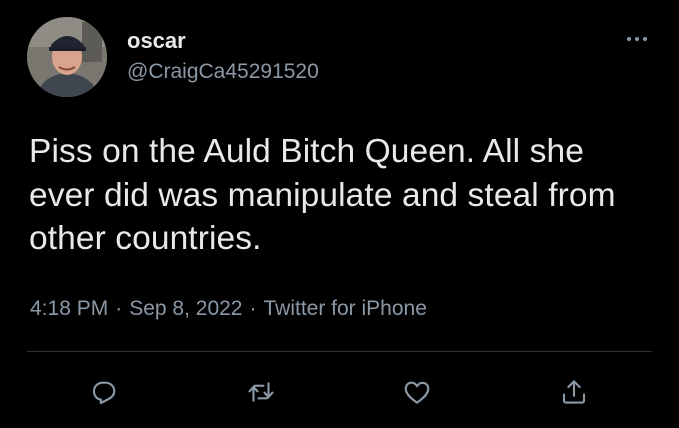 This screenshot has width=679, height=428. Describe the element at coordinates (156, 41) in the screenshot. I see `display-name: oscar` at that location.